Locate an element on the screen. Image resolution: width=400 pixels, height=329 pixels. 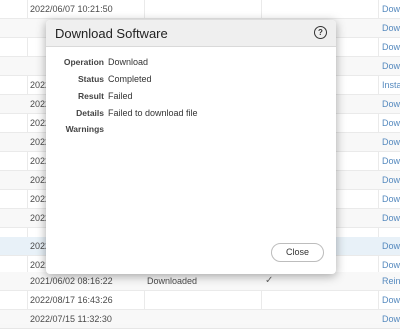
field-operation: Operation Download is located at coordinates (191, 63).